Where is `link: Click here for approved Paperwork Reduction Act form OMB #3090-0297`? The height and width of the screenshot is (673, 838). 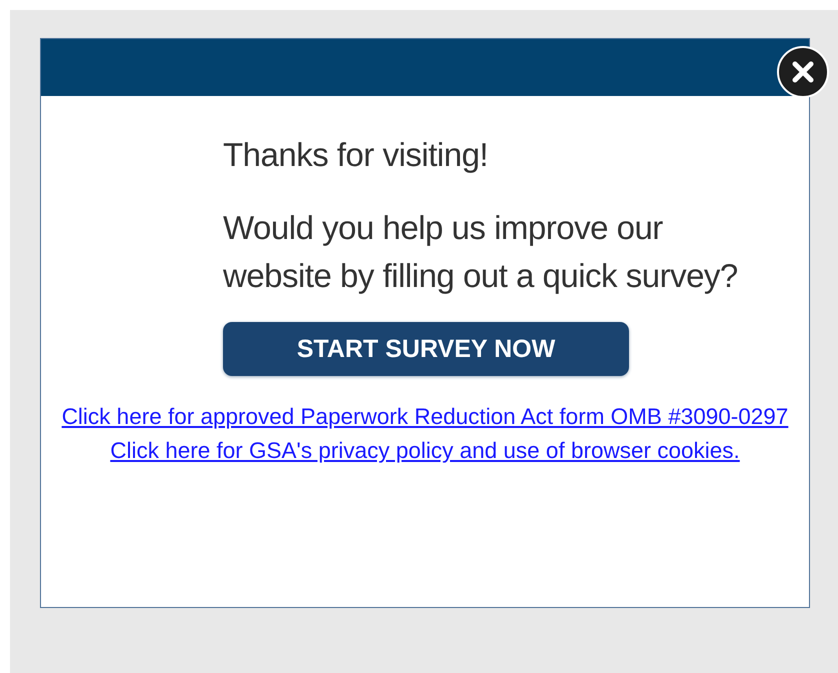
link: Click here for approved Paperwork Reduction Act form OMB #3090-0297 is located at coordinates (425, 417).